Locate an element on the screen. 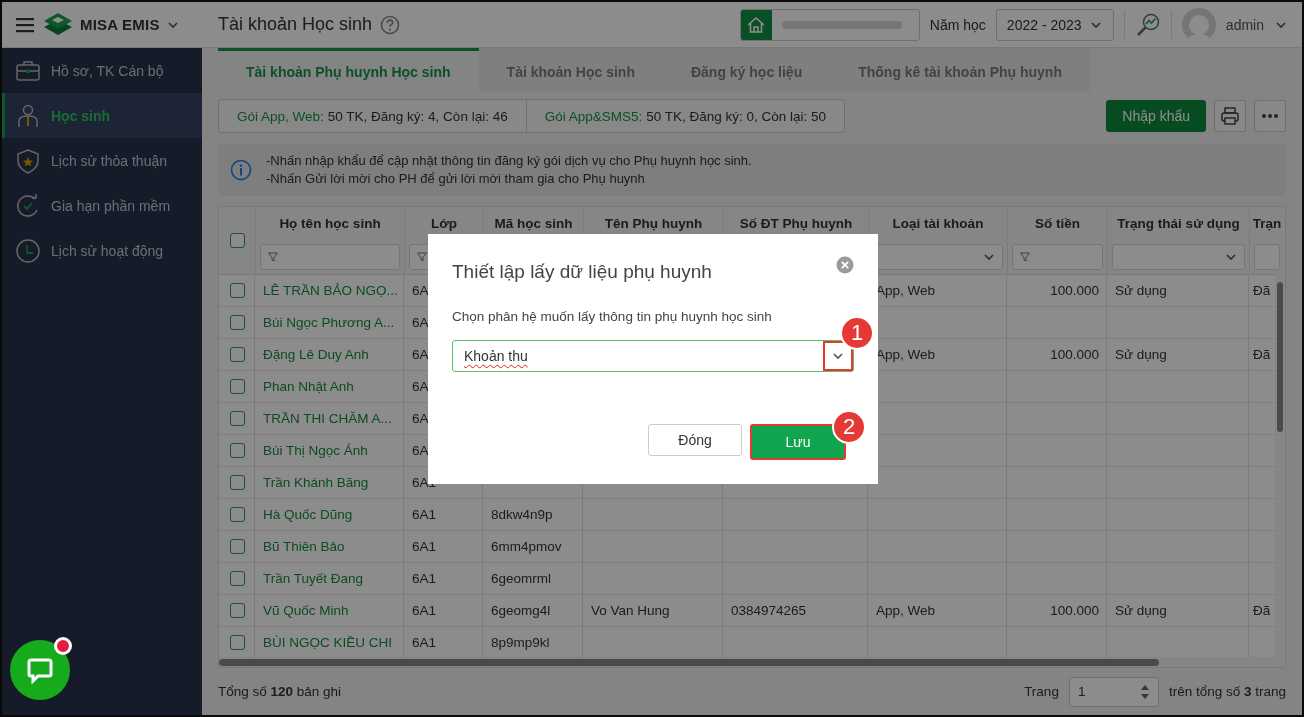 This screenshot has width=1304, height=717. table-cell: Vo Van Hung is located at coordinates (630, 611).